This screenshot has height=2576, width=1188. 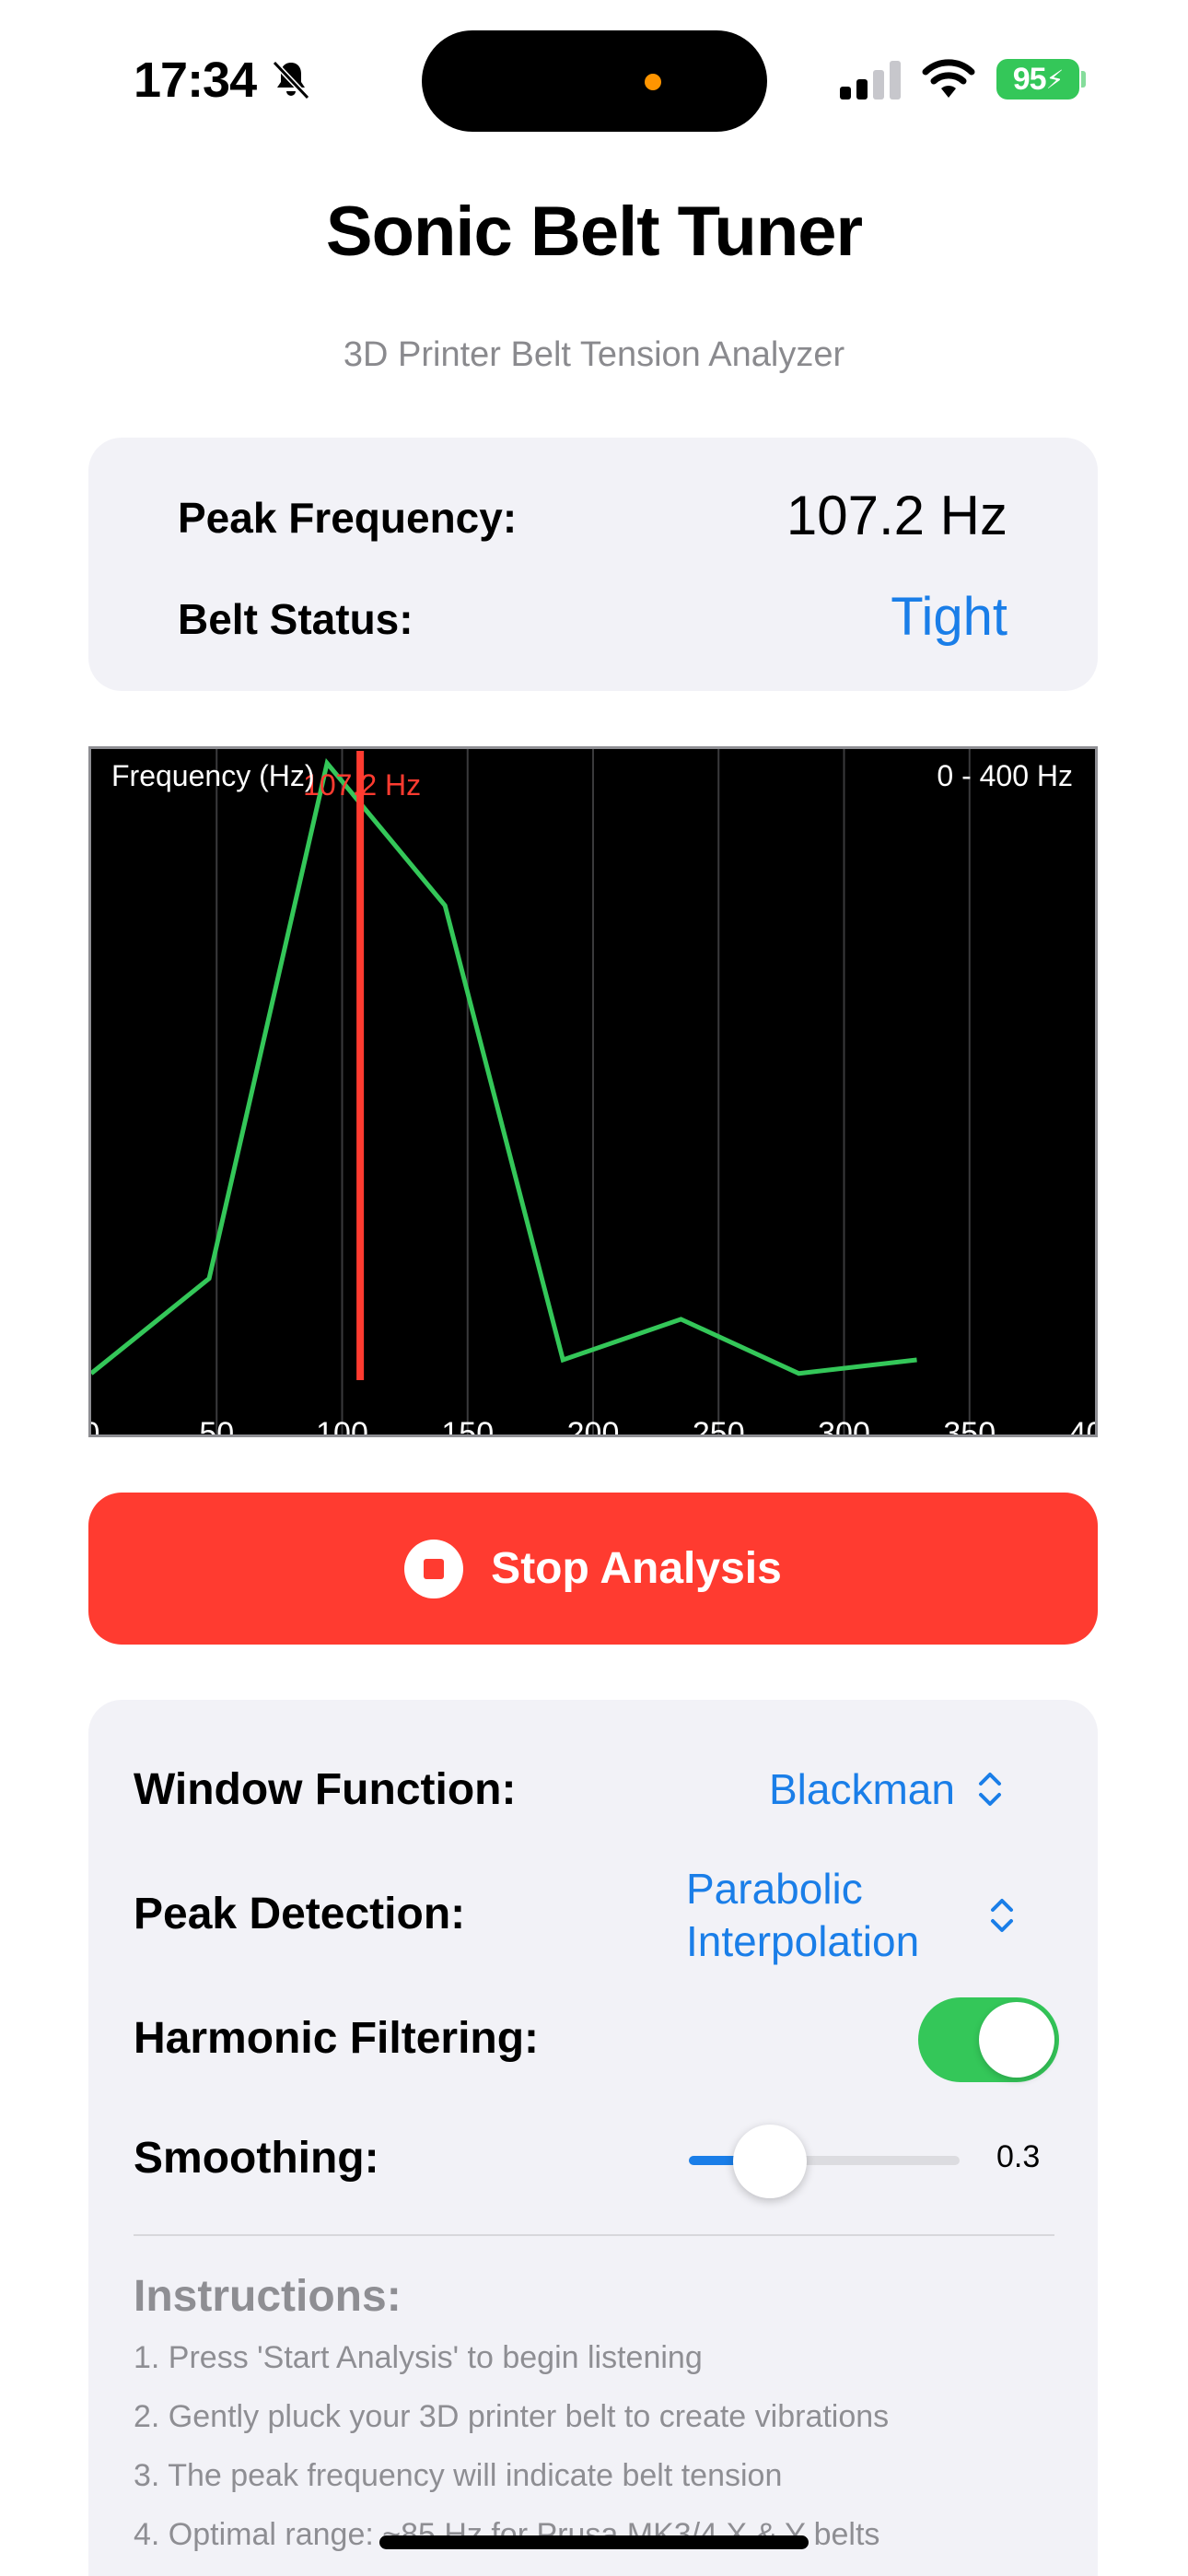 What do you see at coordinates (593, 1425) in the screenshot?
I see `x-tick-label: 200` at bounding box center [593, 1425].